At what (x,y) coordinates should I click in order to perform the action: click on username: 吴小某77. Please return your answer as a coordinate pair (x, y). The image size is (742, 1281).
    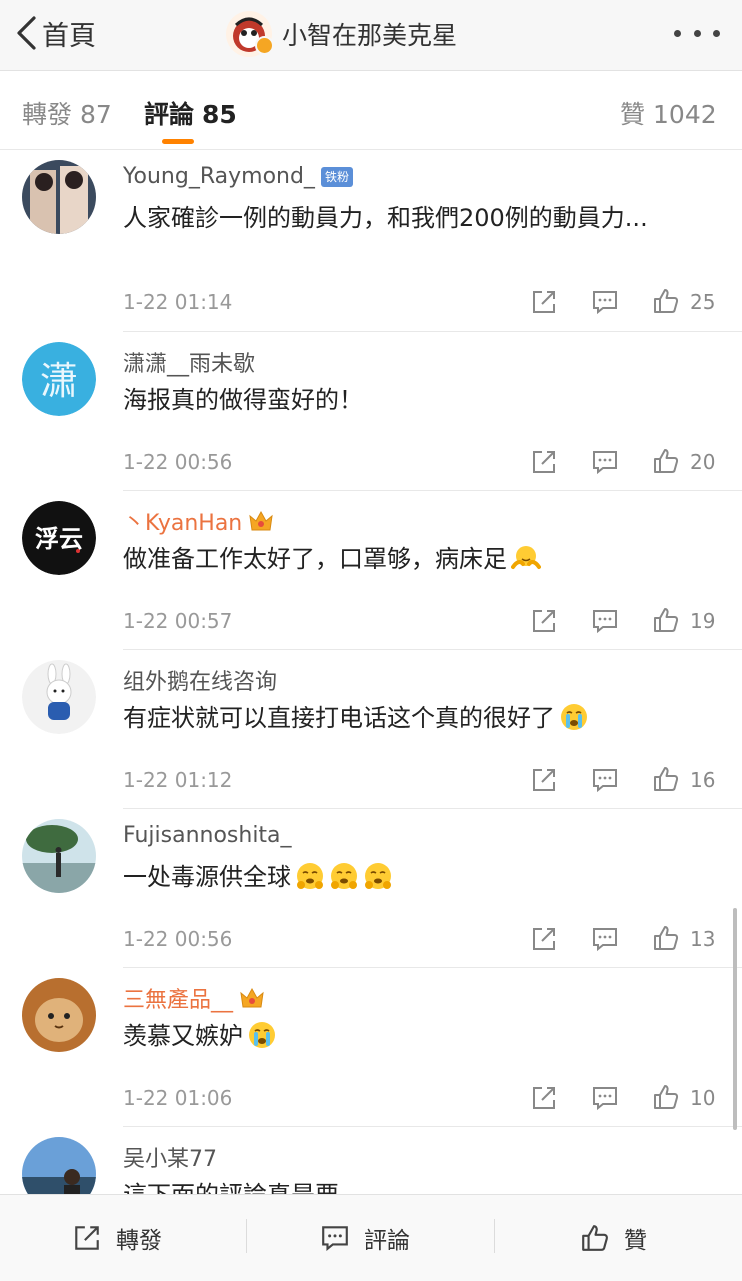
    Looking at the image, I should click on (170, 1157).